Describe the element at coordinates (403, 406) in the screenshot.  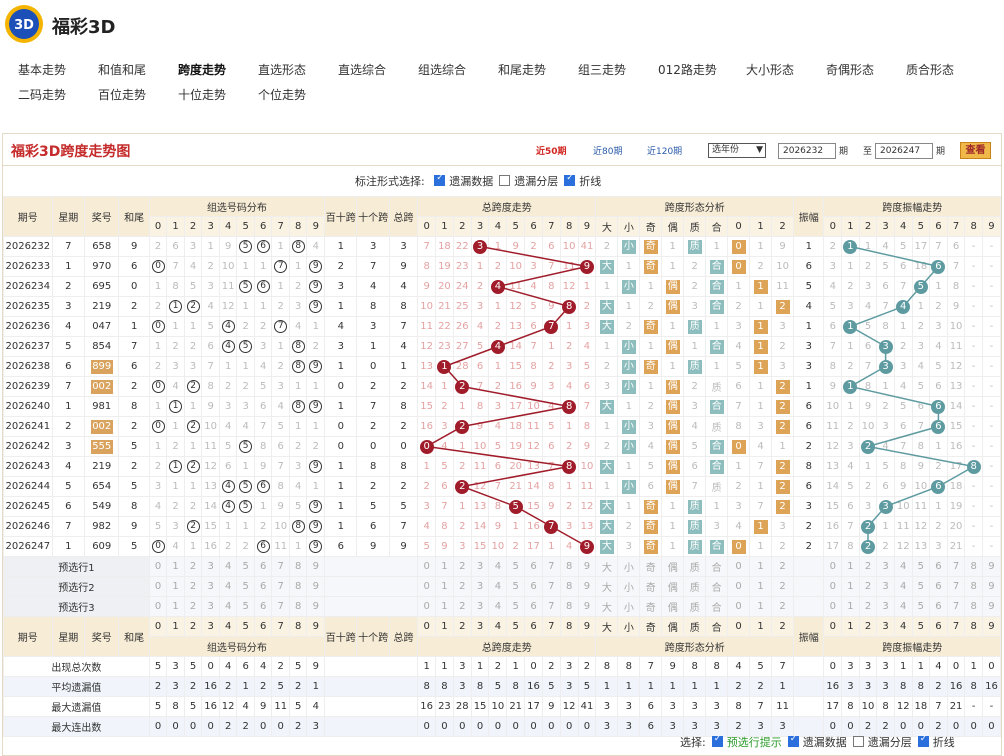
I see `total-cell: 8` at that location.